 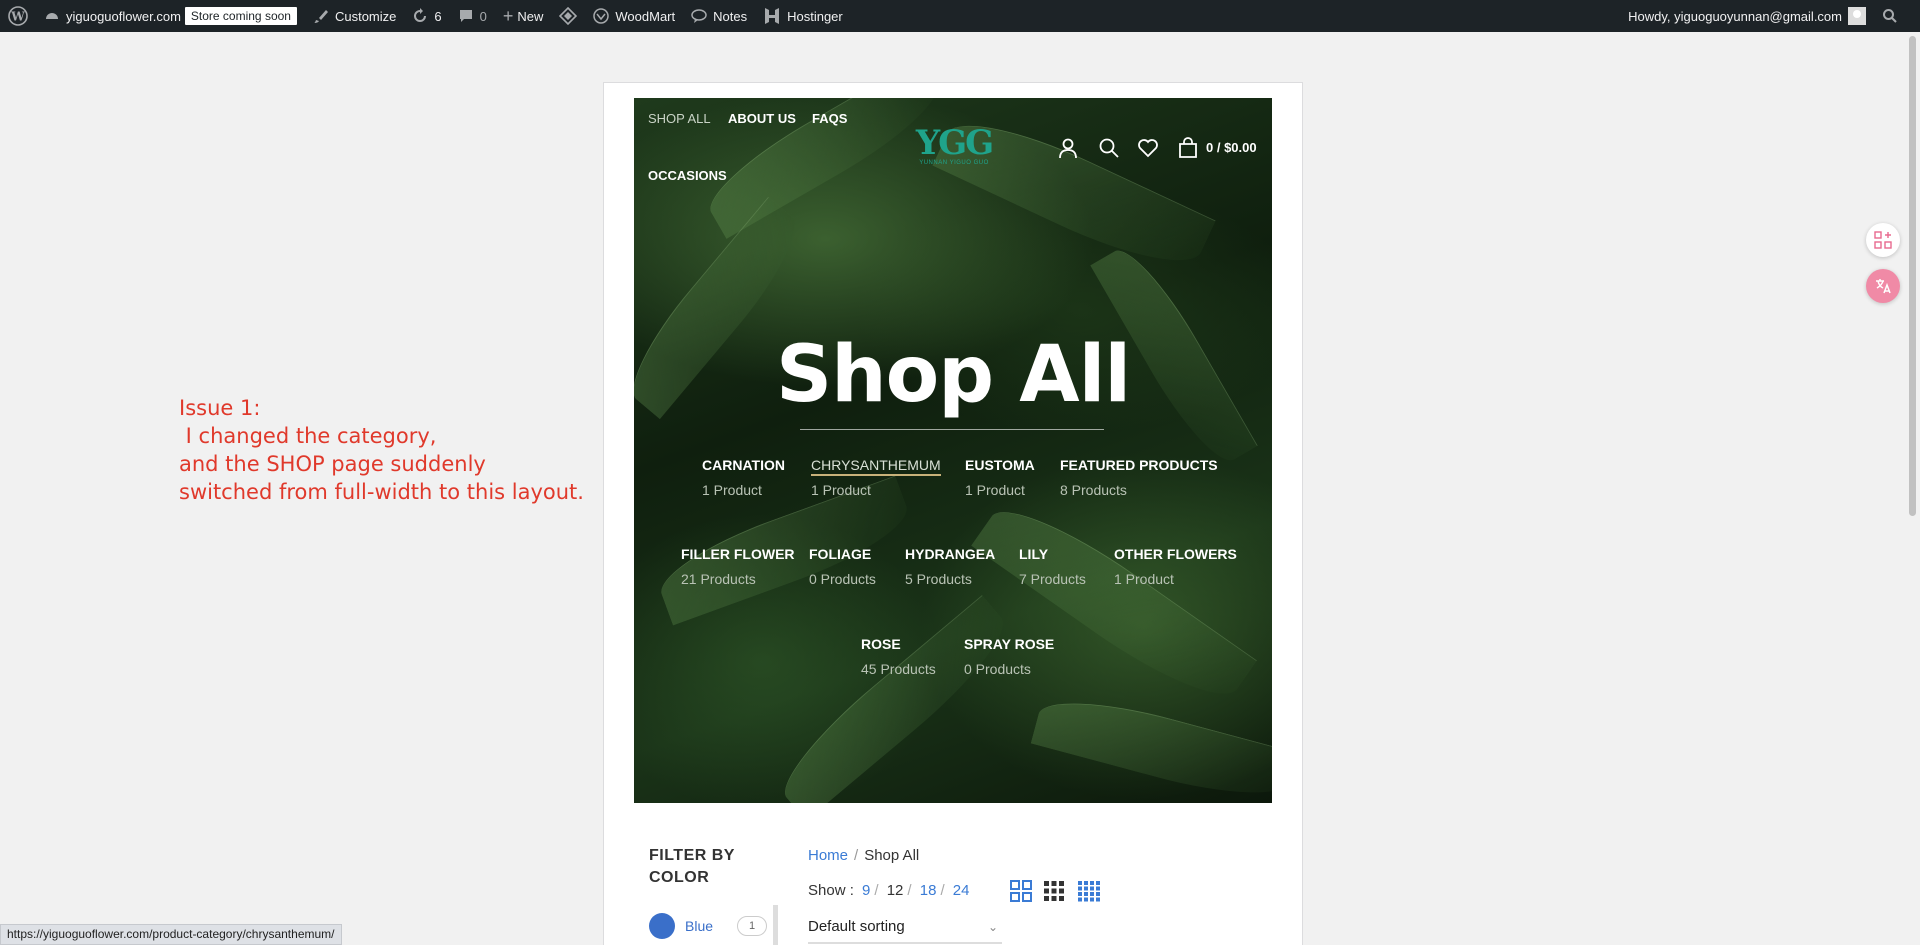 What do you see at coordinates (1034, 554) in the screenshot?
I see `category-name: LILY` at bounding box center [1034, 554].